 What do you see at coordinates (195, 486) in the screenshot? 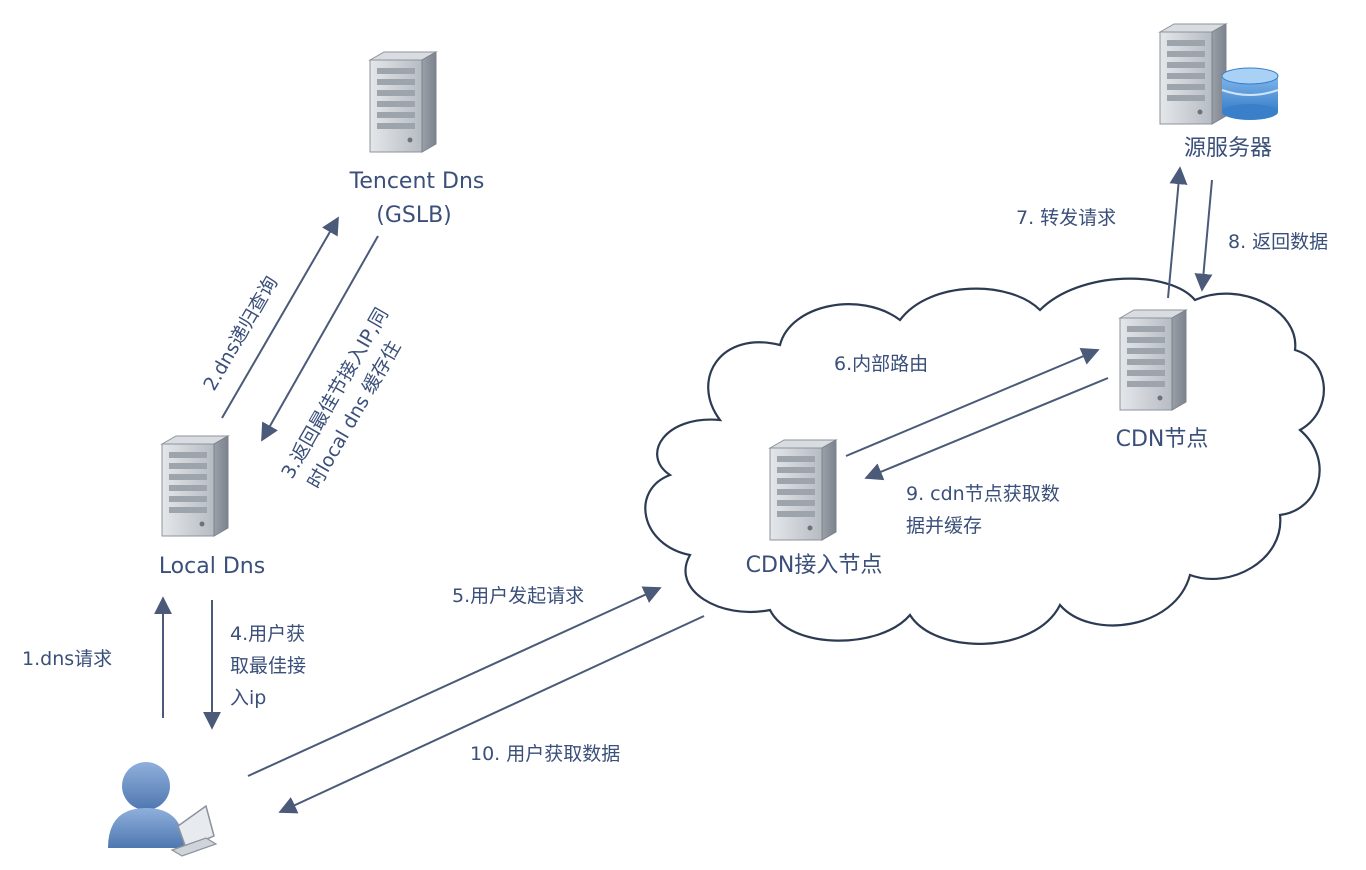
I see `local-dns-server-icon` at bounding box center [195, 486].